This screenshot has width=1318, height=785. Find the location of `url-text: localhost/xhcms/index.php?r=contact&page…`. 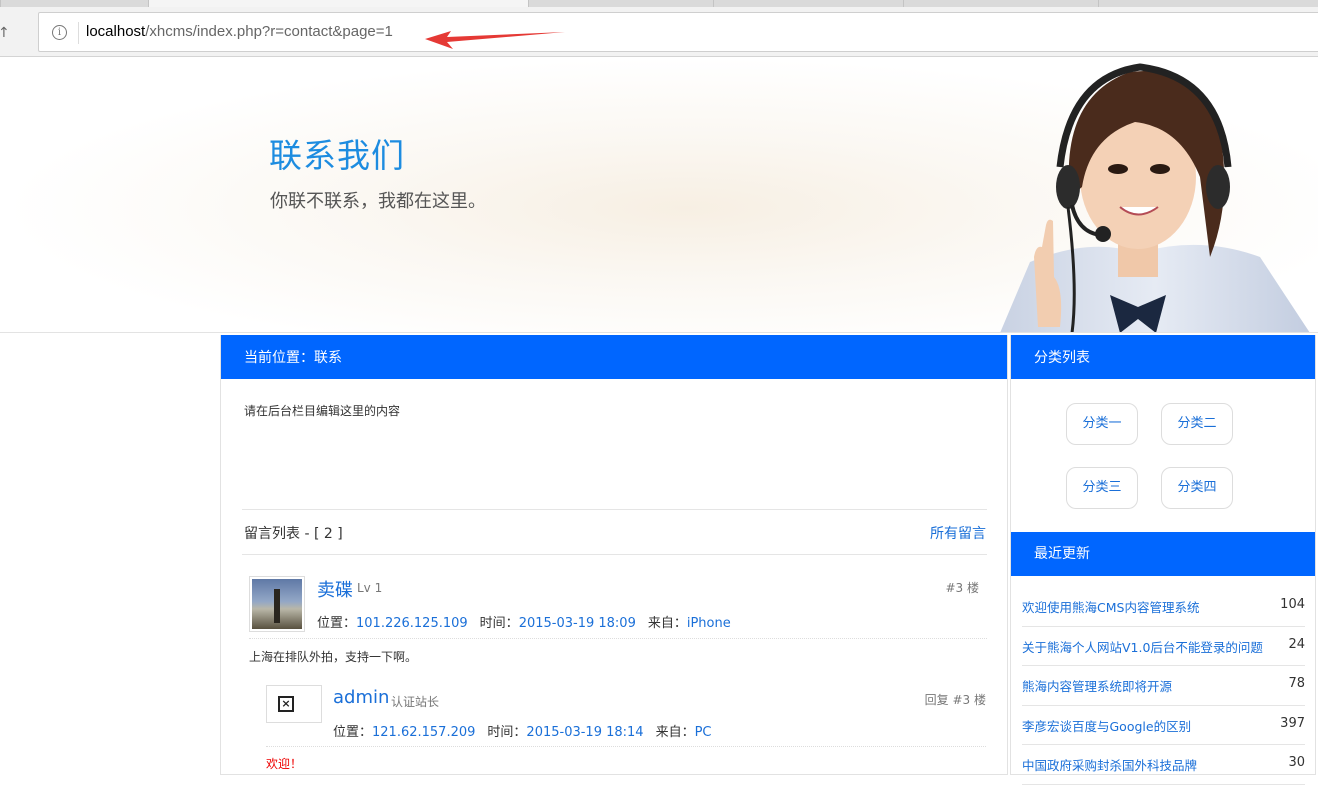

url-text: localhost/xhcms/index.php?r=contact&page… is located at coordinates (239, 31).